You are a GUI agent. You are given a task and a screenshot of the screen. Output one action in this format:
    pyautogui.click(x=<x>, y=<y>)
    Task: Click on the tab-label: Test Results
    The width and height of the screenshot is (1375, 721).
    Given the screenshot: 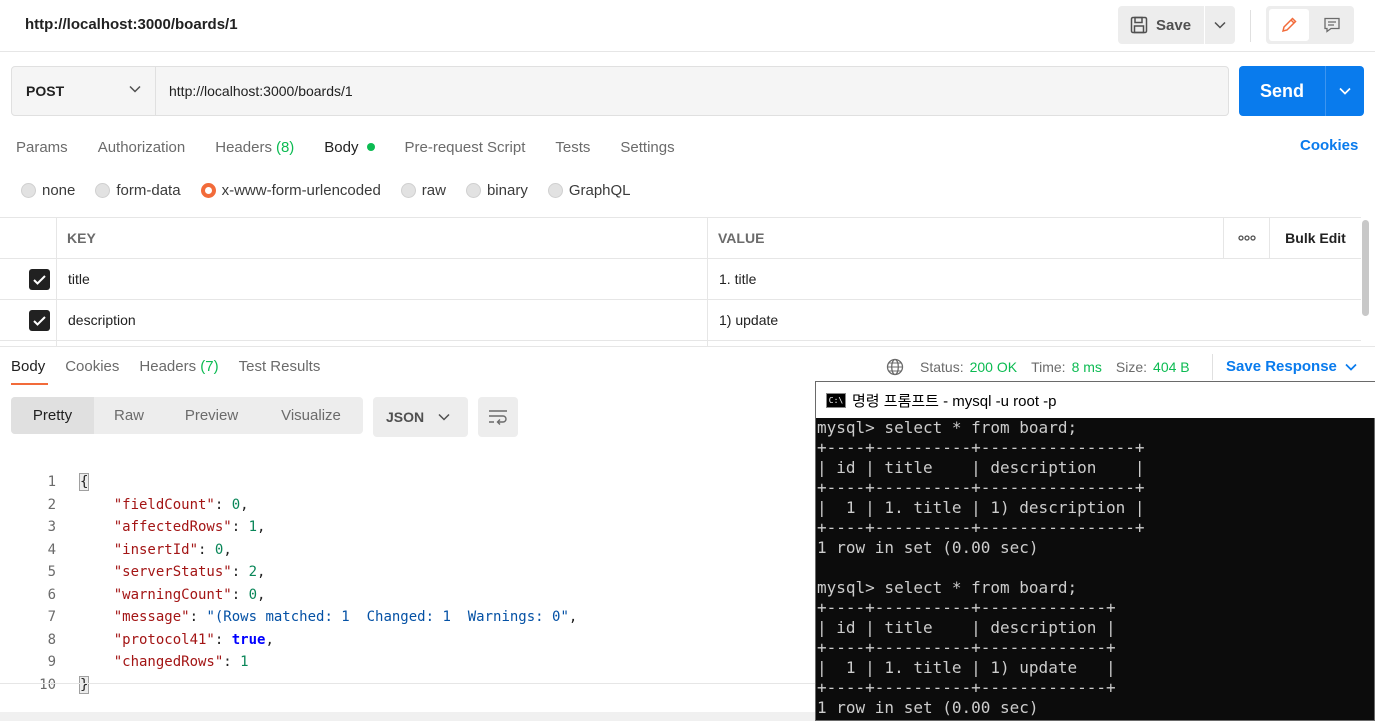 What is the action you would take?
    pyautogui.click(x=279, y=366)
    